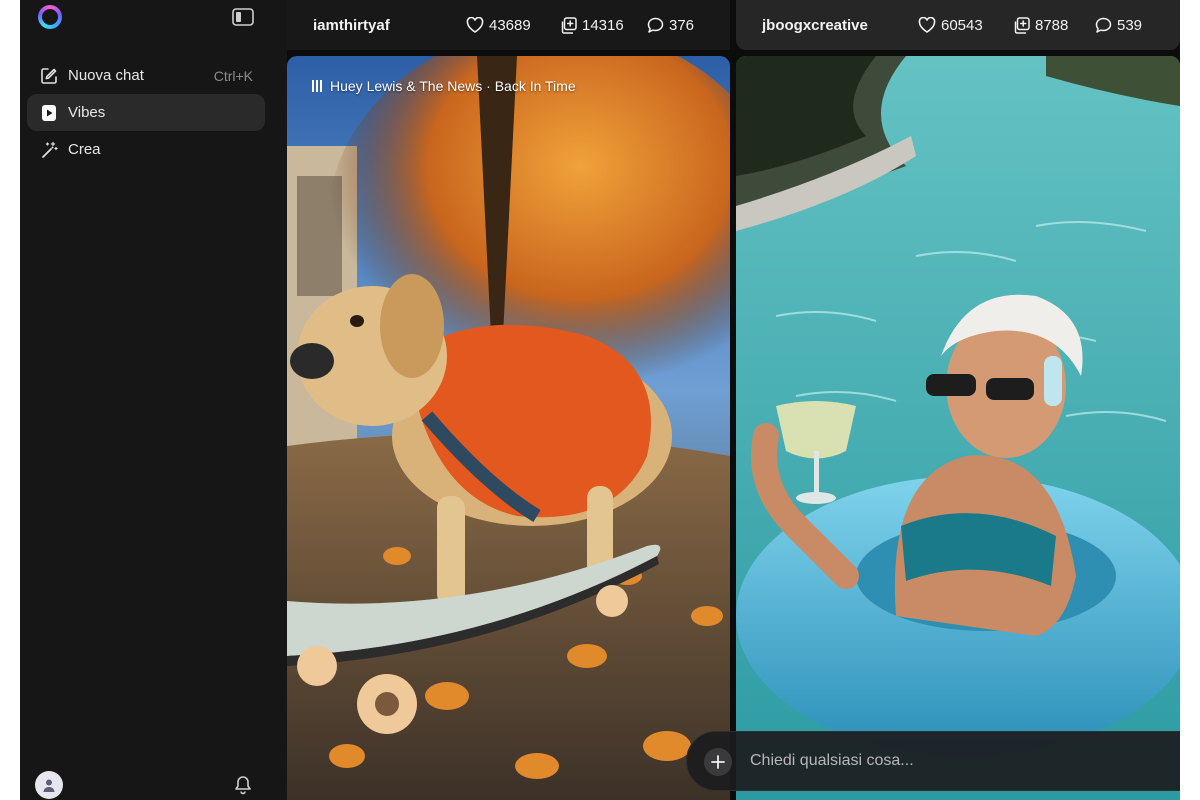 The height and width of the screenshot is (800, 1200). What do you see at coordinates (84, 149) in the screenshot?
I see `sidebar-item-label: Crea` at bounding box center [84, 149].